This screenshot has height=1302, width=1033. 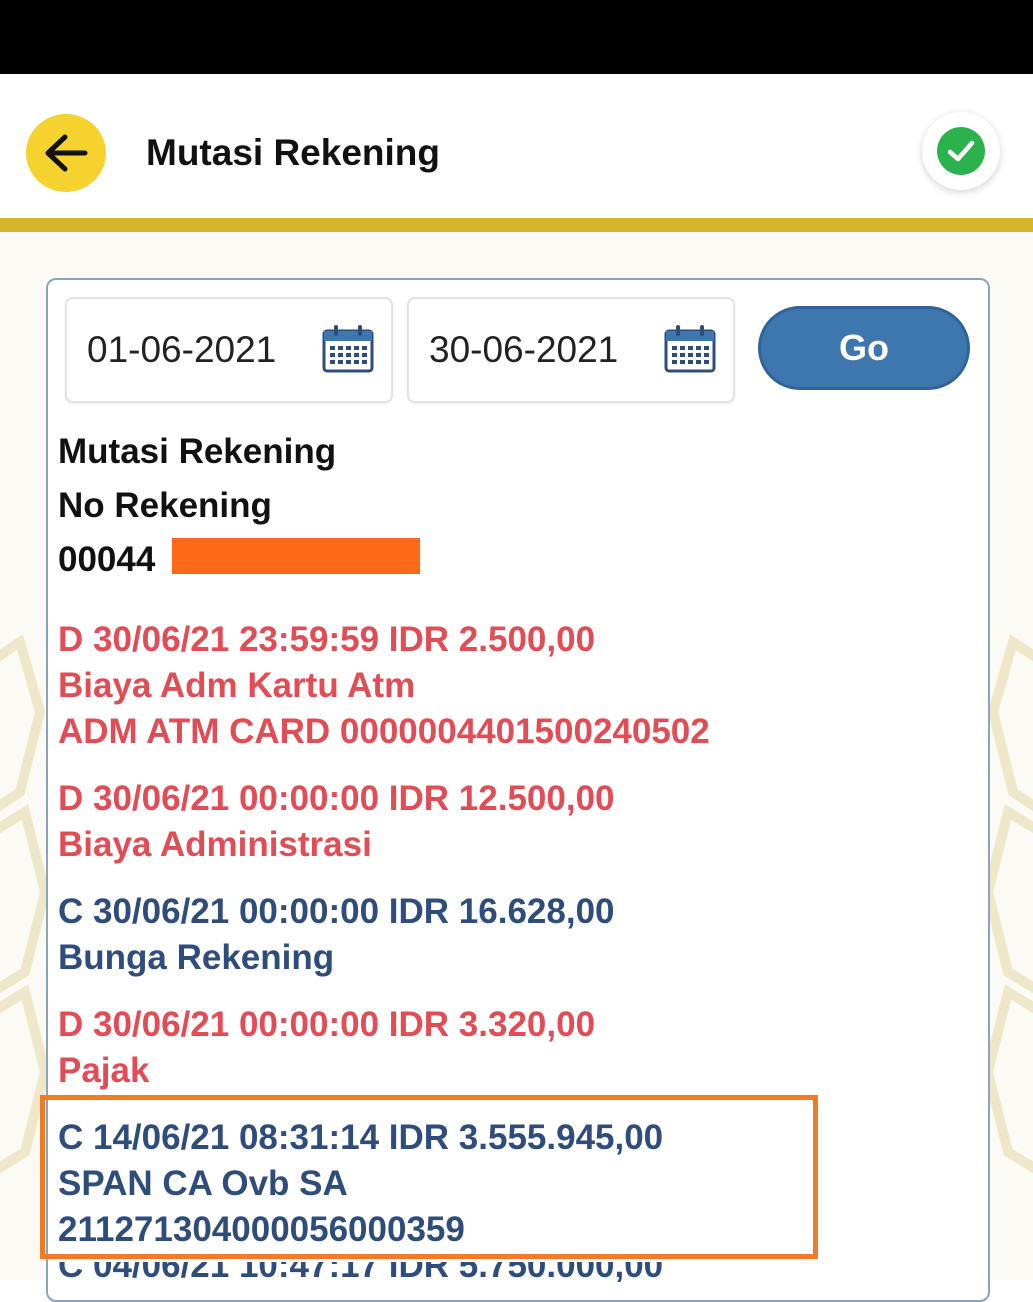 I want to click on transaction-reference: ADM ATM CARD 0000004401500240502, so click(x=384, y=731).